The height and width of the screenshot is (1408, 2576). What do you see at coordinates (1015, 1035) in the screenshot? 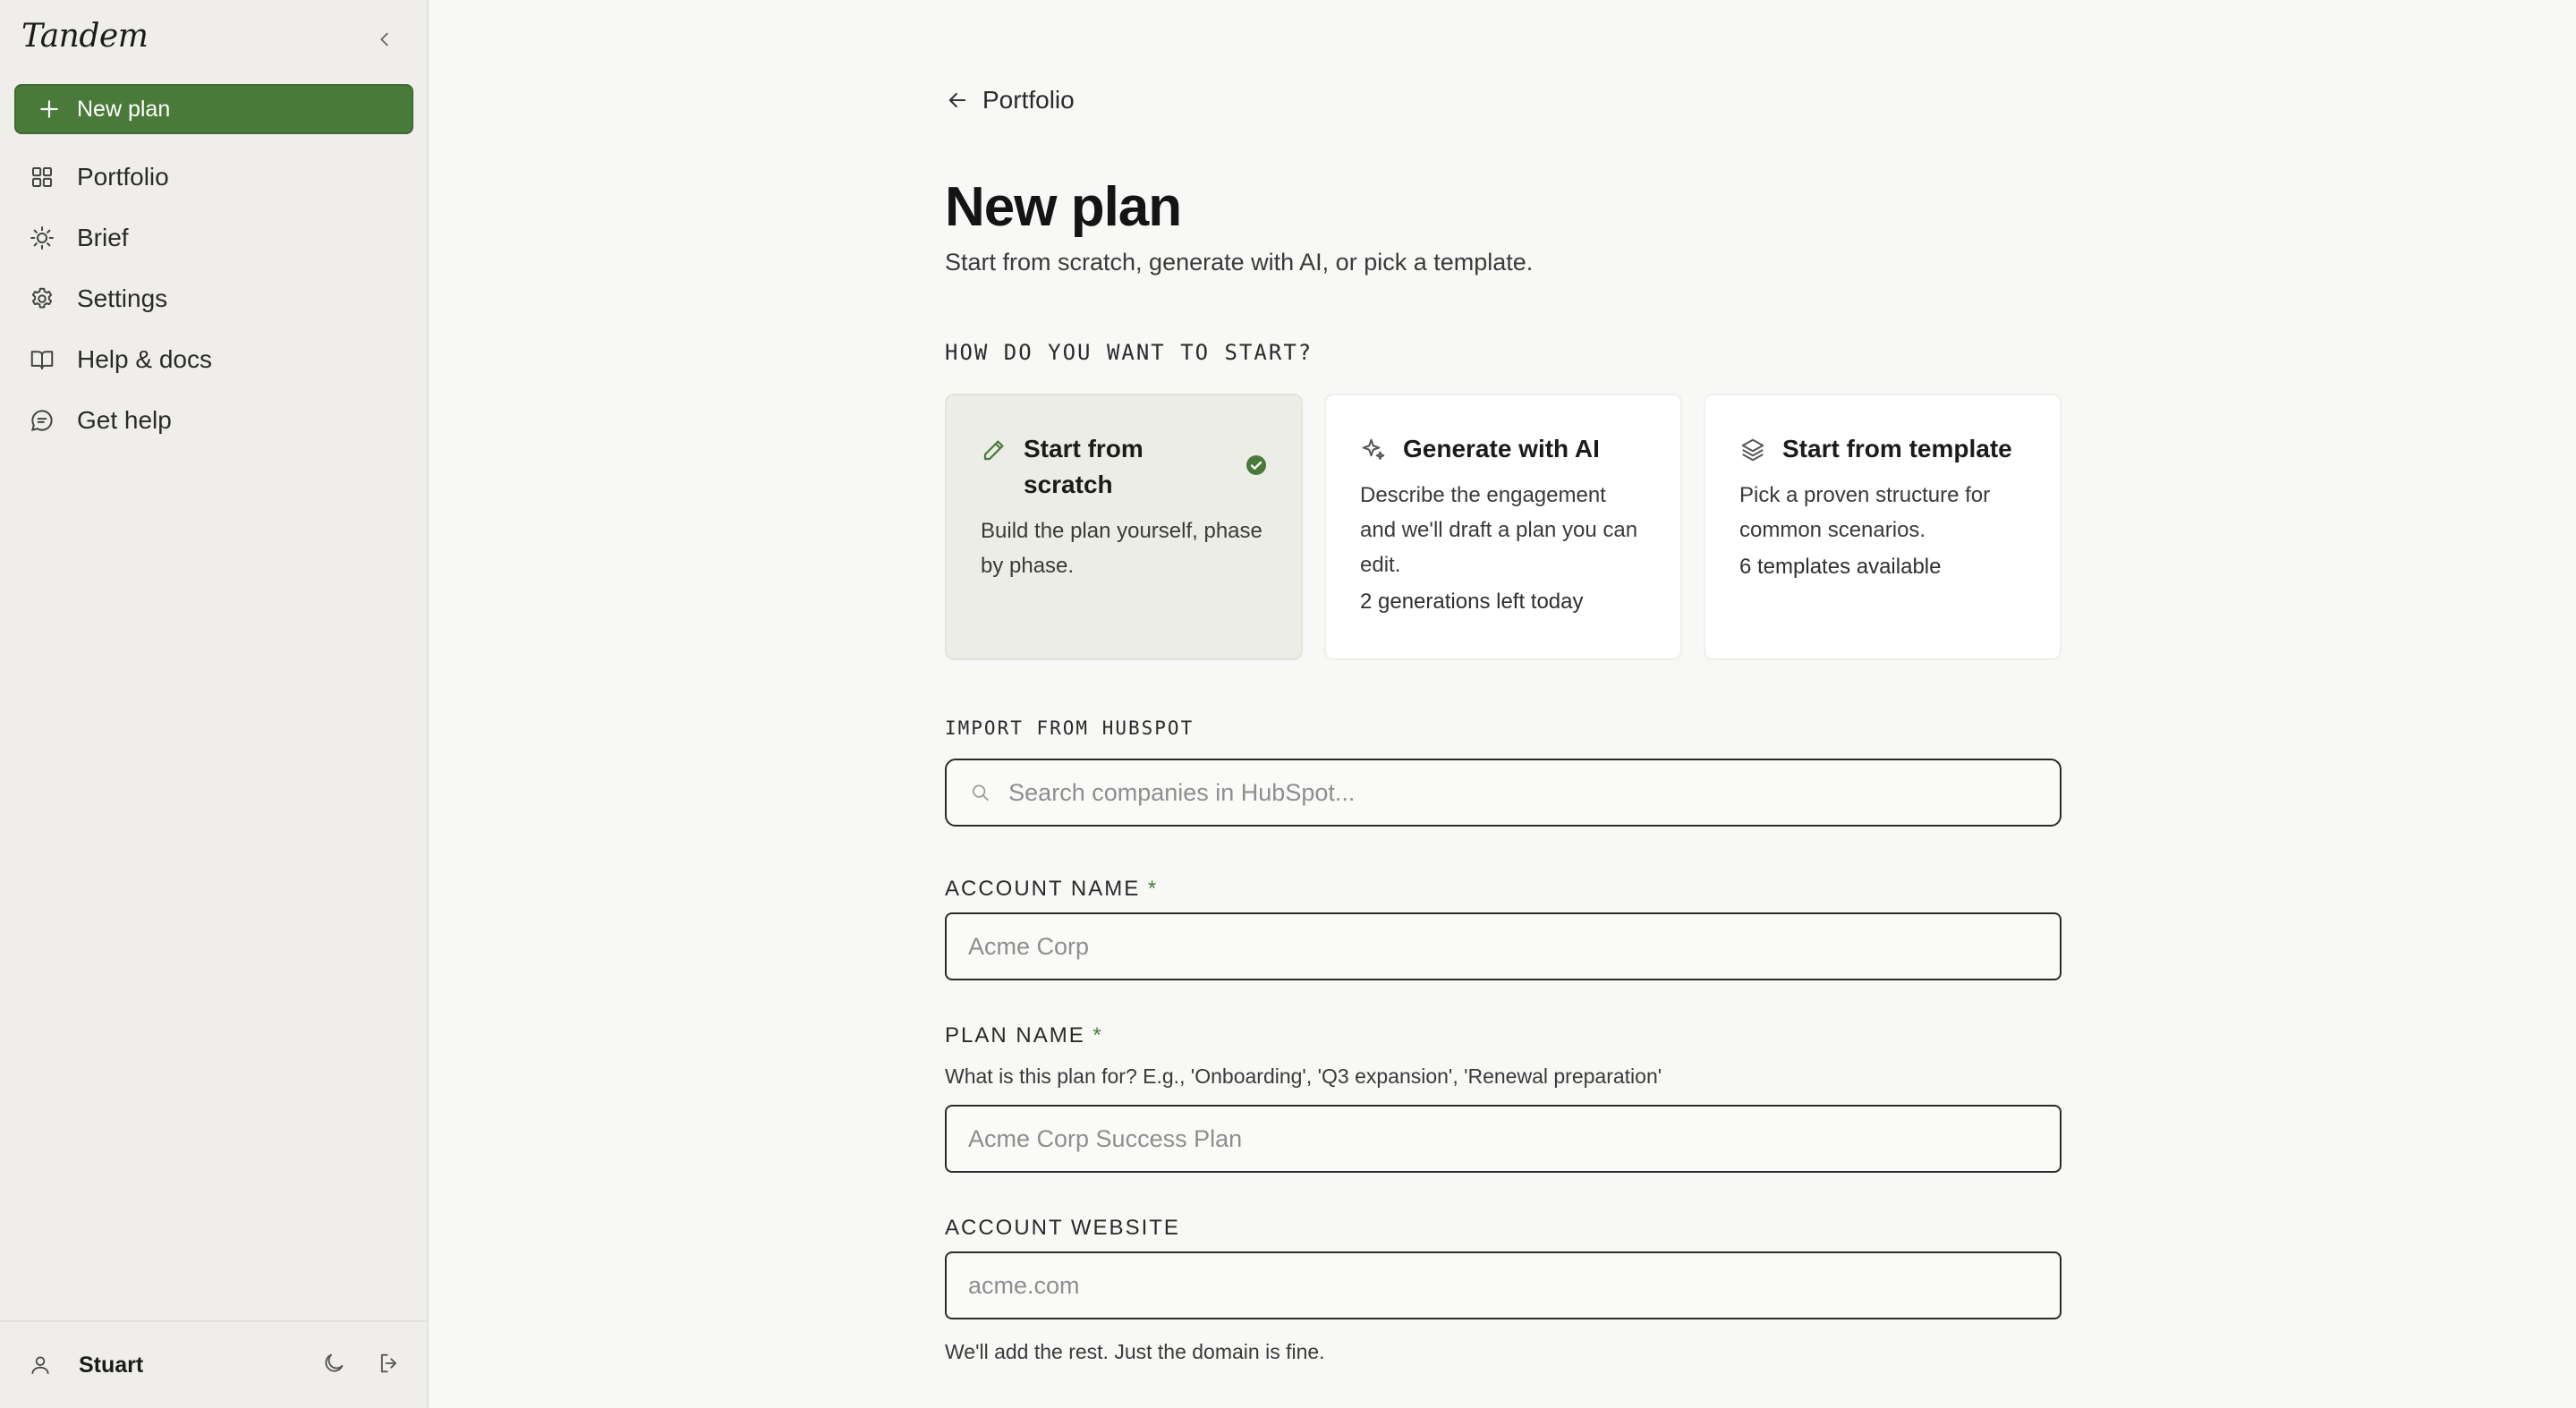
I see `plan-name-label-text: PLAN NAME` at bounding box center [1015, 1035].